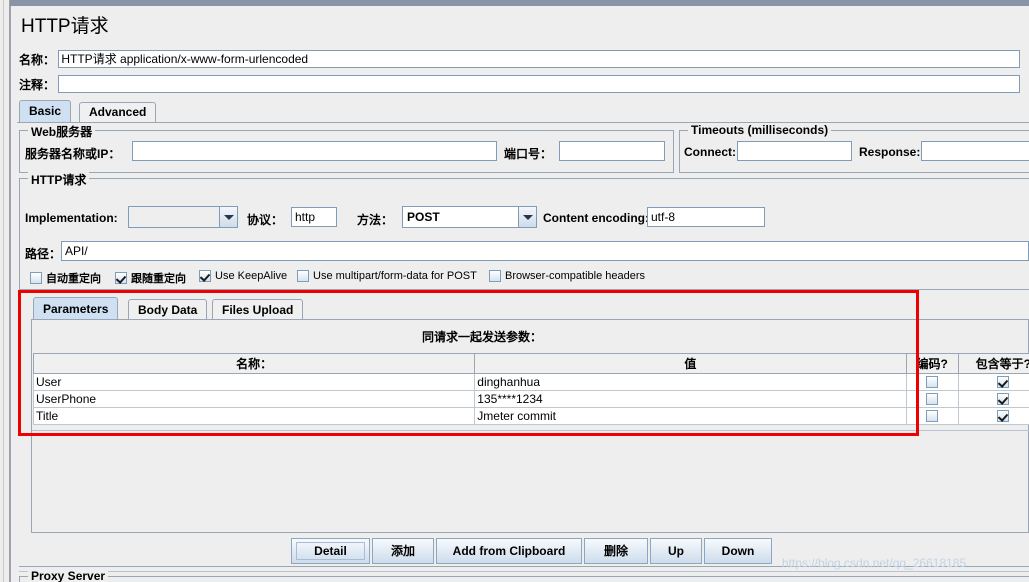 The image size is (1029, 582). Describe the element at coordinates (265, 220) in the screenshot. I see `protocol-label: 协议：` at that location.